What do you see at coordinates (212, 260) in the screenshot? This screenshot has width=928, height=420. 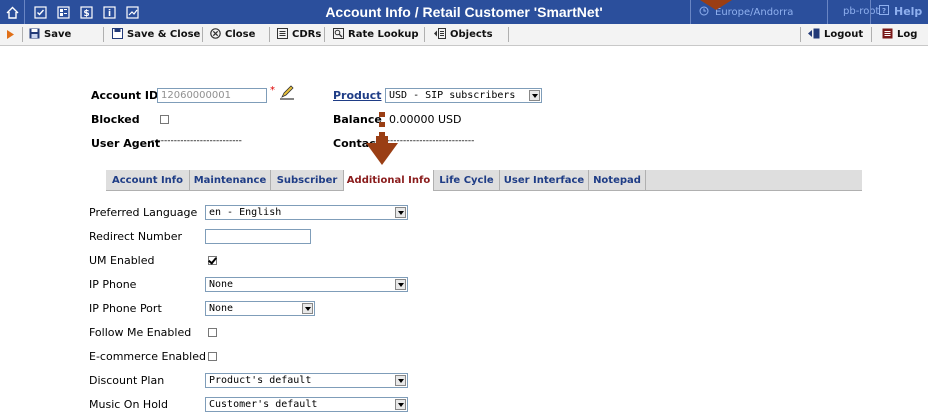 I see `um-enabled-checkbox` at bounding box center [212, 260].